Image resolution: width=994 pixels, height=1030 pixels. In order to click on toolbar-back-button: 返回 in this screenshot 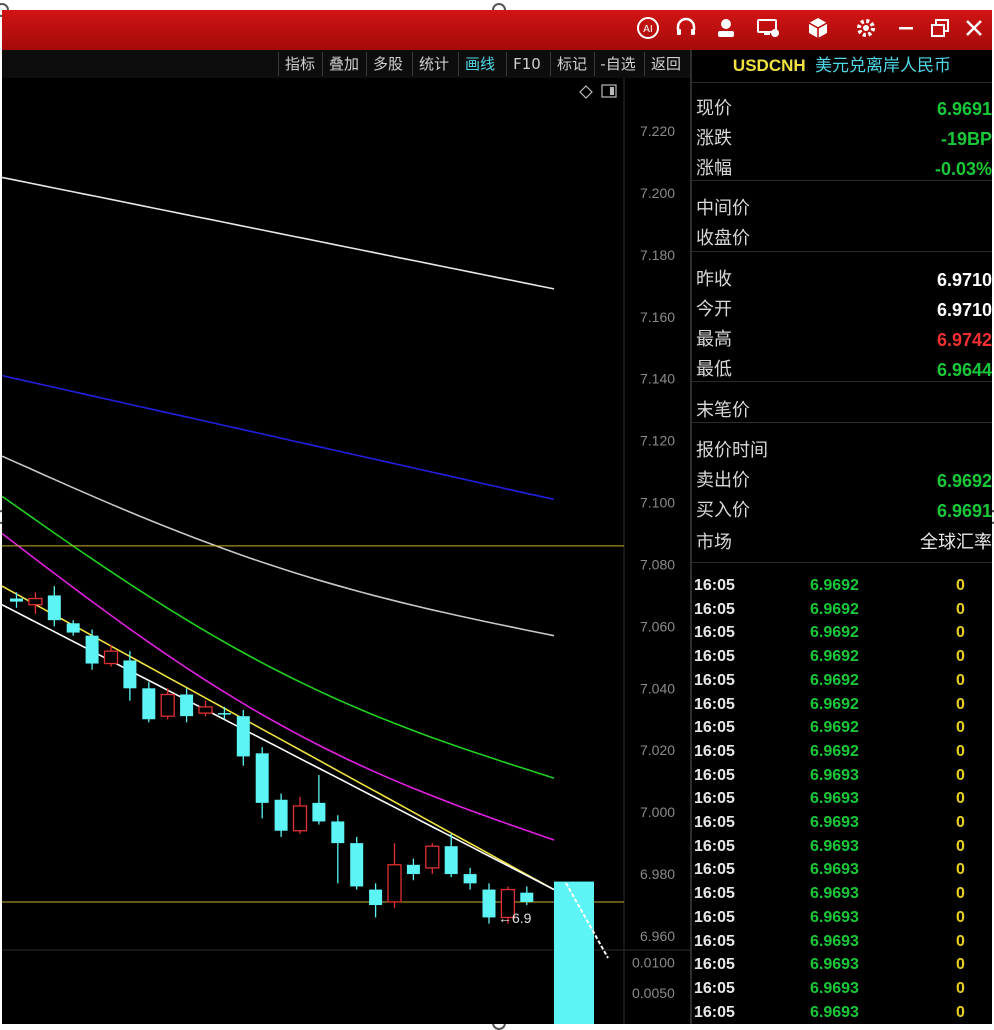, I will do `click(665, 64)`.